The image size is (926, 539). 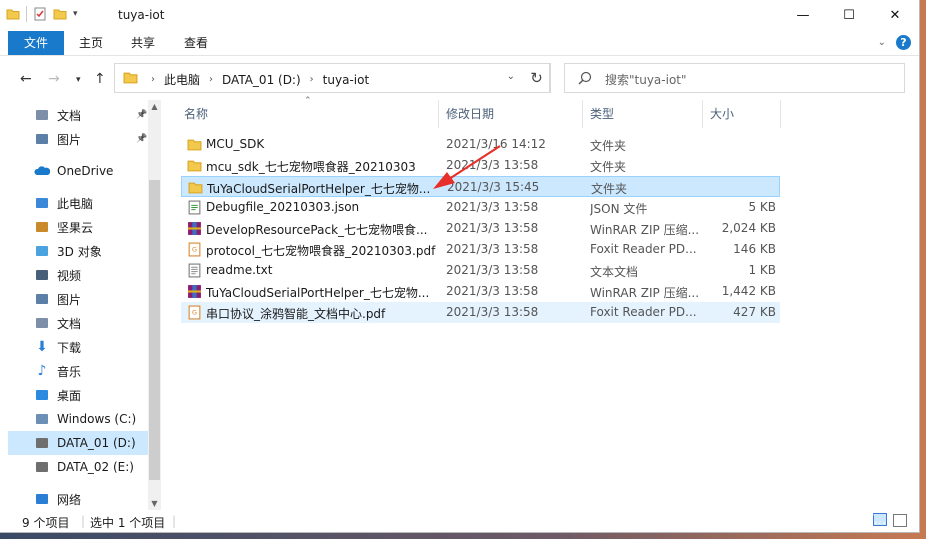 What do you see at coordinates (154, 330) in the screenshot?
I see `scrollbar-thumb` at bounding box center [154, 330].